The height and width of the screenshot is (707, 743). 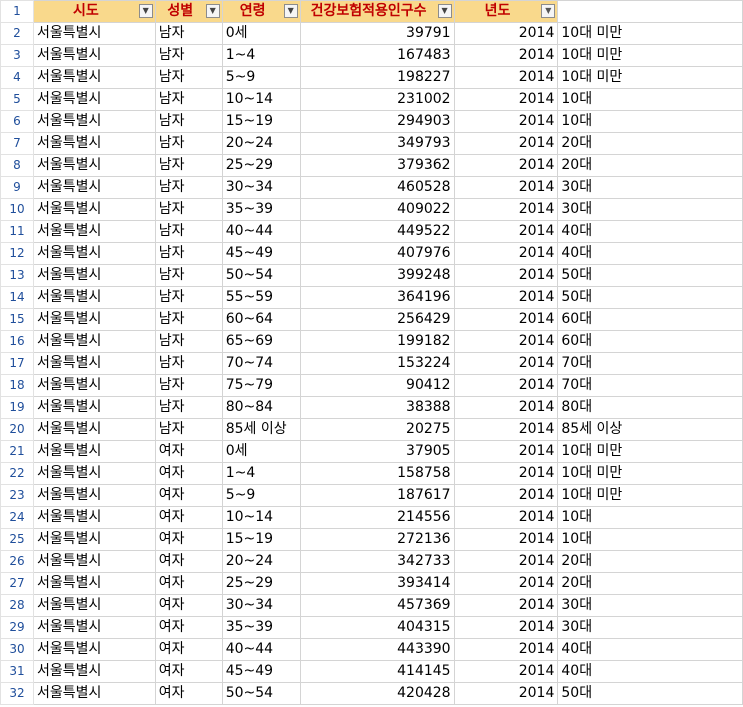 What do you see at coordinates (17, 385) in the screenshot?
I see `row-number: 18` at bounding box center [17, 385].